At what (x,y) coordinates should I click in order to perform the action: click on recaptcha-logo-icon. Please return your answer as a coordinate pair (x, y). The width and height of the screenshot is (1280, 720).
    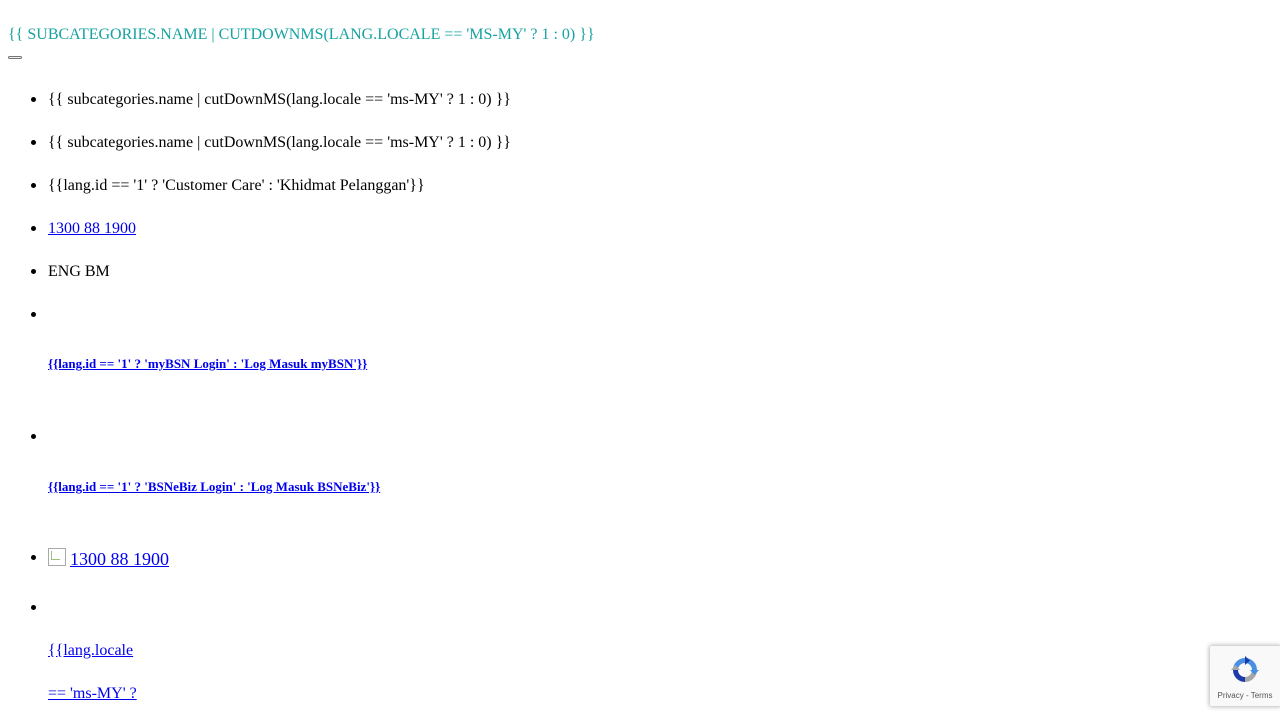
    Looking at the image, I should click on (1245, 669).